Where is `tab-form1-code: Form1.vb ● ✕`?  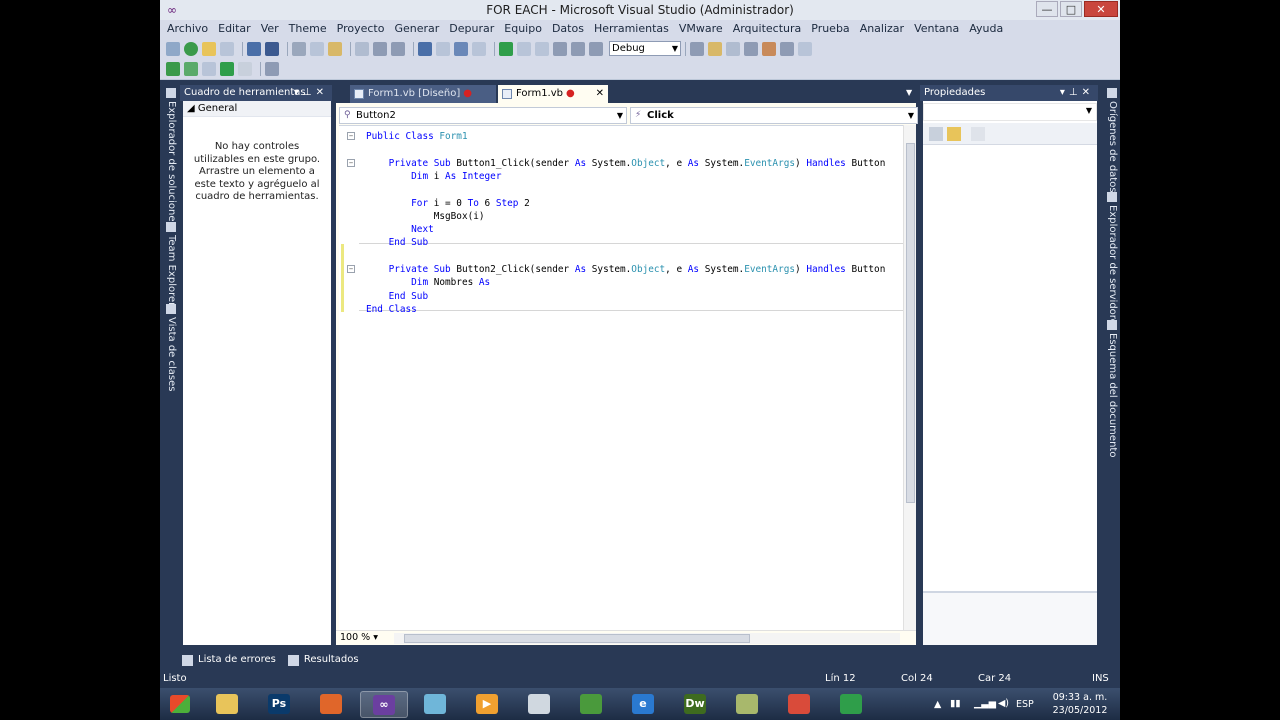 tab-form1-code: Form1.vb ● ✕ is located at coordinates (553, 94).